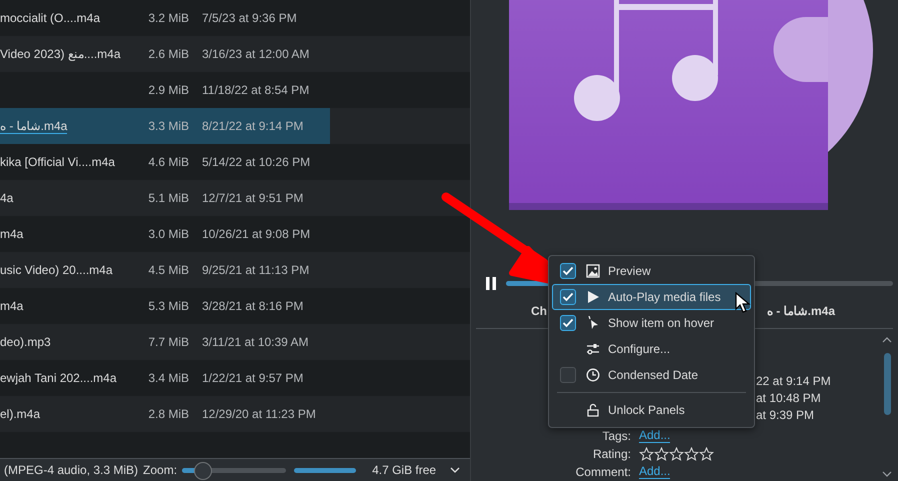  What do you see at coordinates (651, 410) in the screenshot?
I see `menu-item: Unlock Panels` at bounding box center [651, 410].